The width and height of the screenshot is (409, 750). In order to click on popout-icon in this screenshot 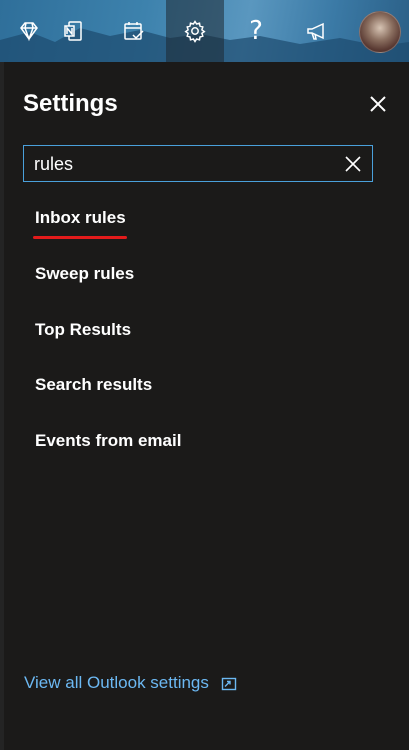, I will do `click(229, 683)`.